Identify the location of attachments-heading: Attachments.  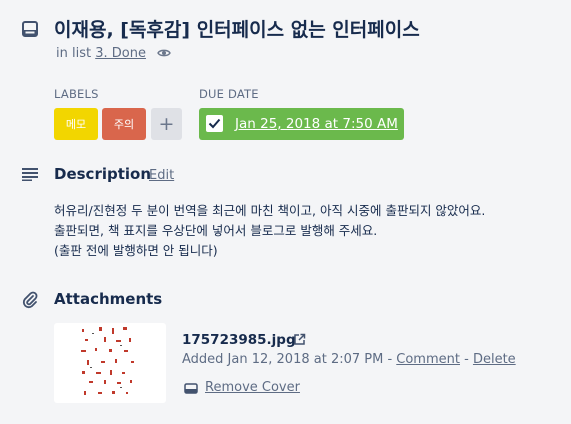
(108, 299).